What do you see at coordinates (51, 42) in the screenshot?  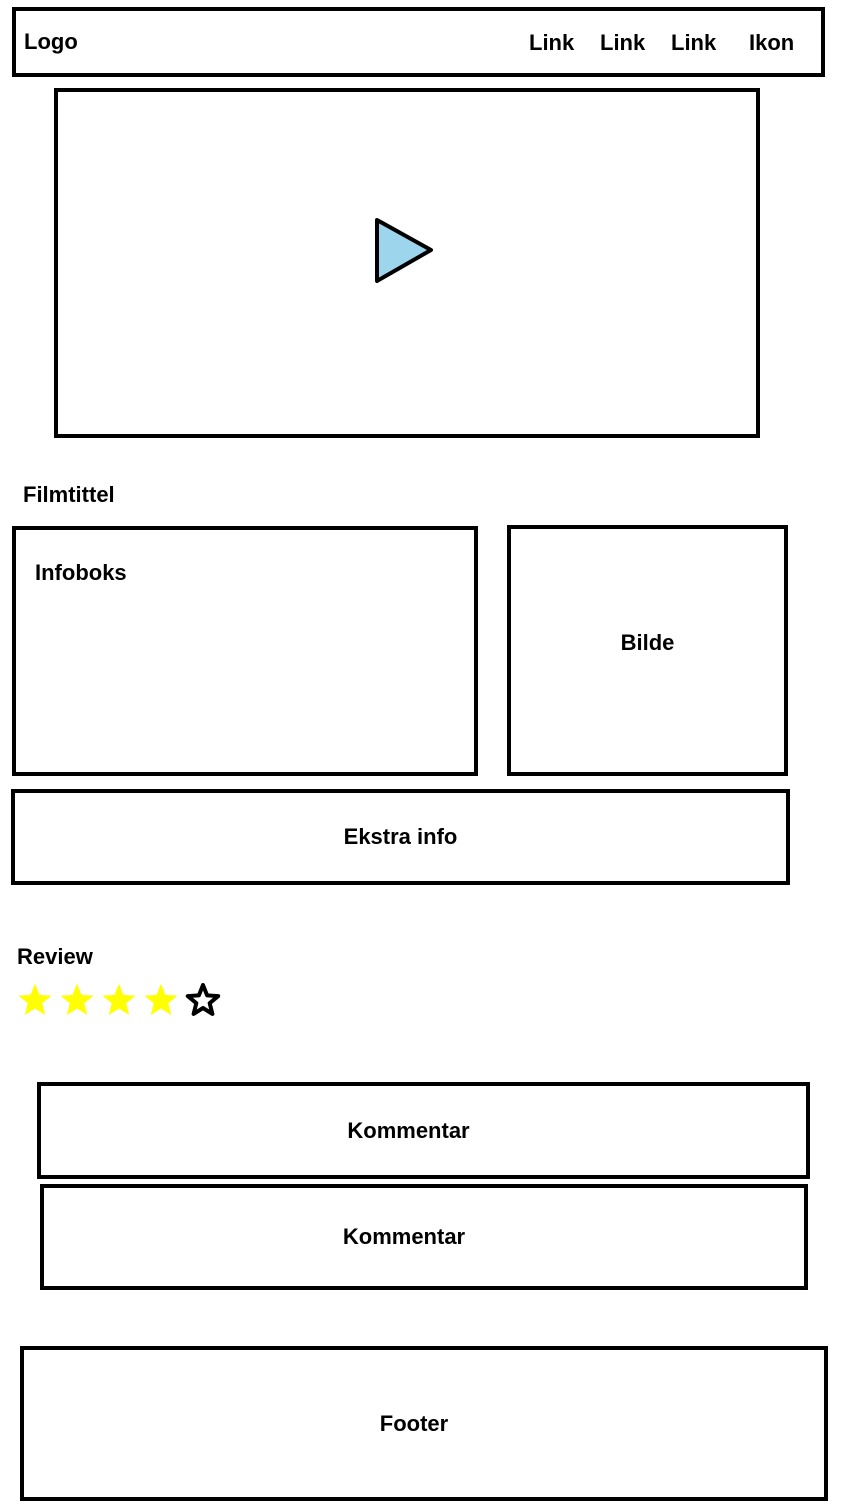 I see `logo: Logo` at bounding box center [51, 42].